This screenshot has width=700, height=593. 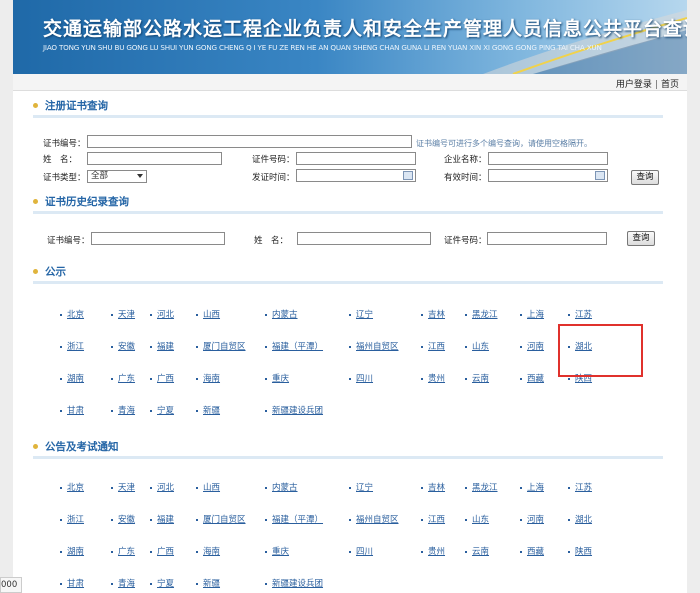 What do you see at coordinates (249, 141) in the screenshot?
I see `cert-no-input` at bounding box center [249, 141].